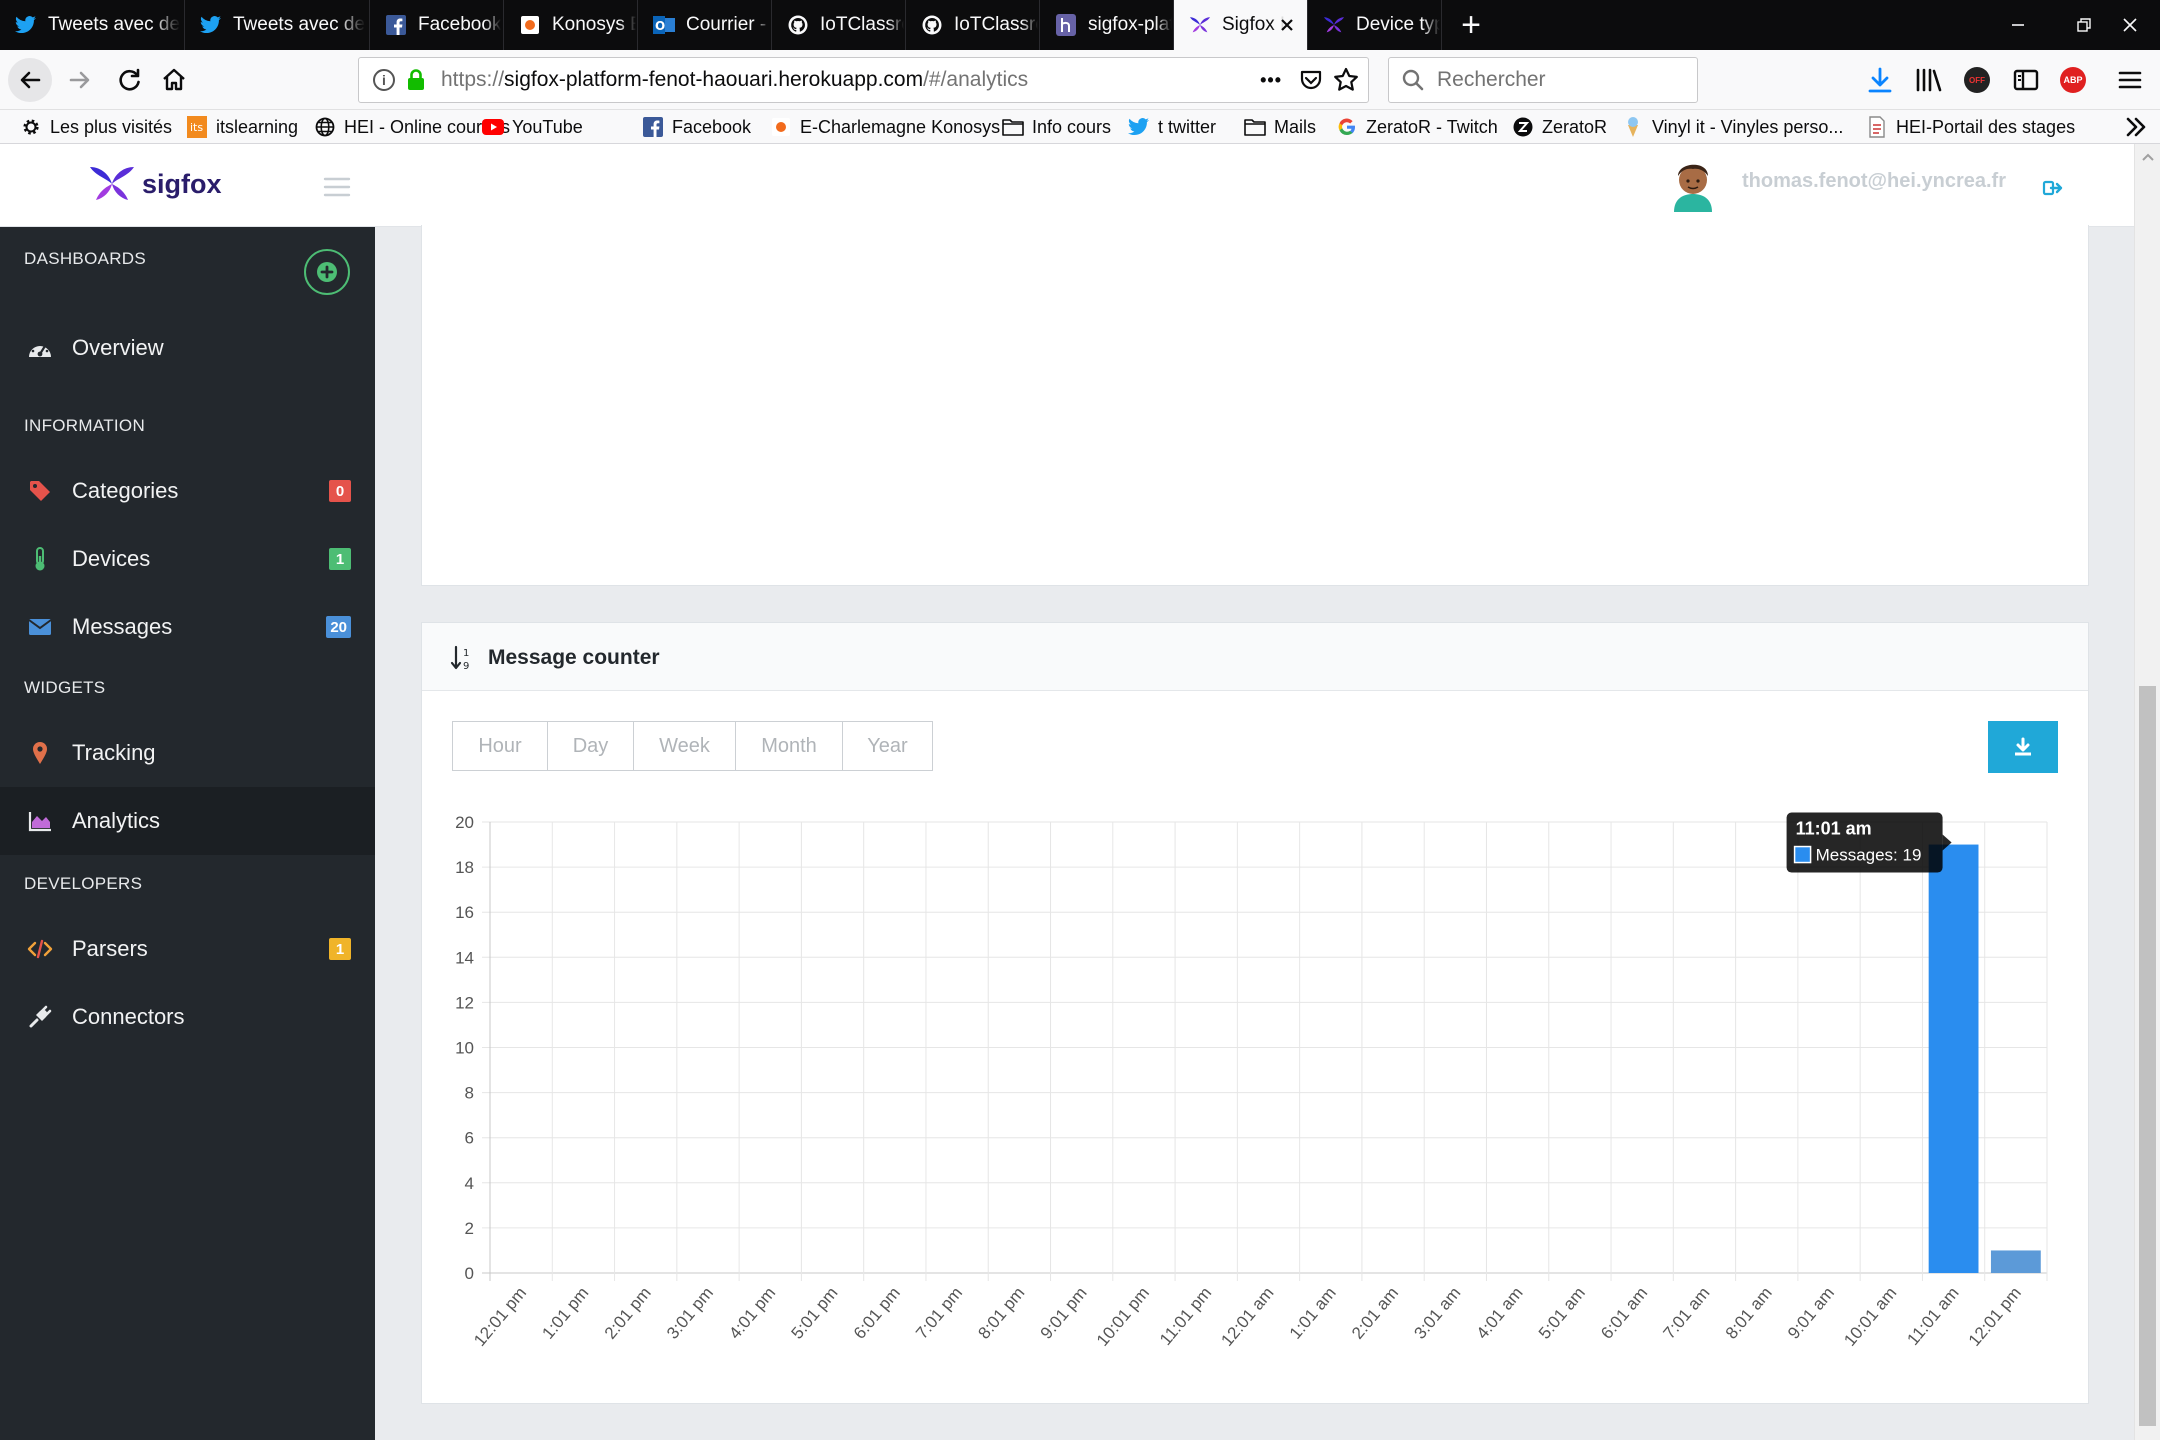 This screenshot has height=1440, width=2160. Describe the element at coordinates (187, 491) in the screenshot. I see `sidebar-item-categories: Categories 0` at that location.